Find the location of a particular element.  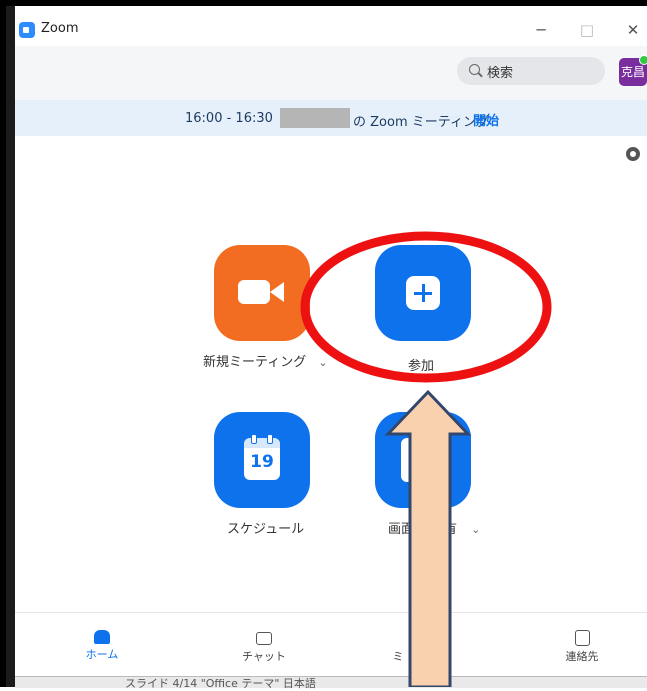

nav-chat: チャット is located at coordinates (264, 648).